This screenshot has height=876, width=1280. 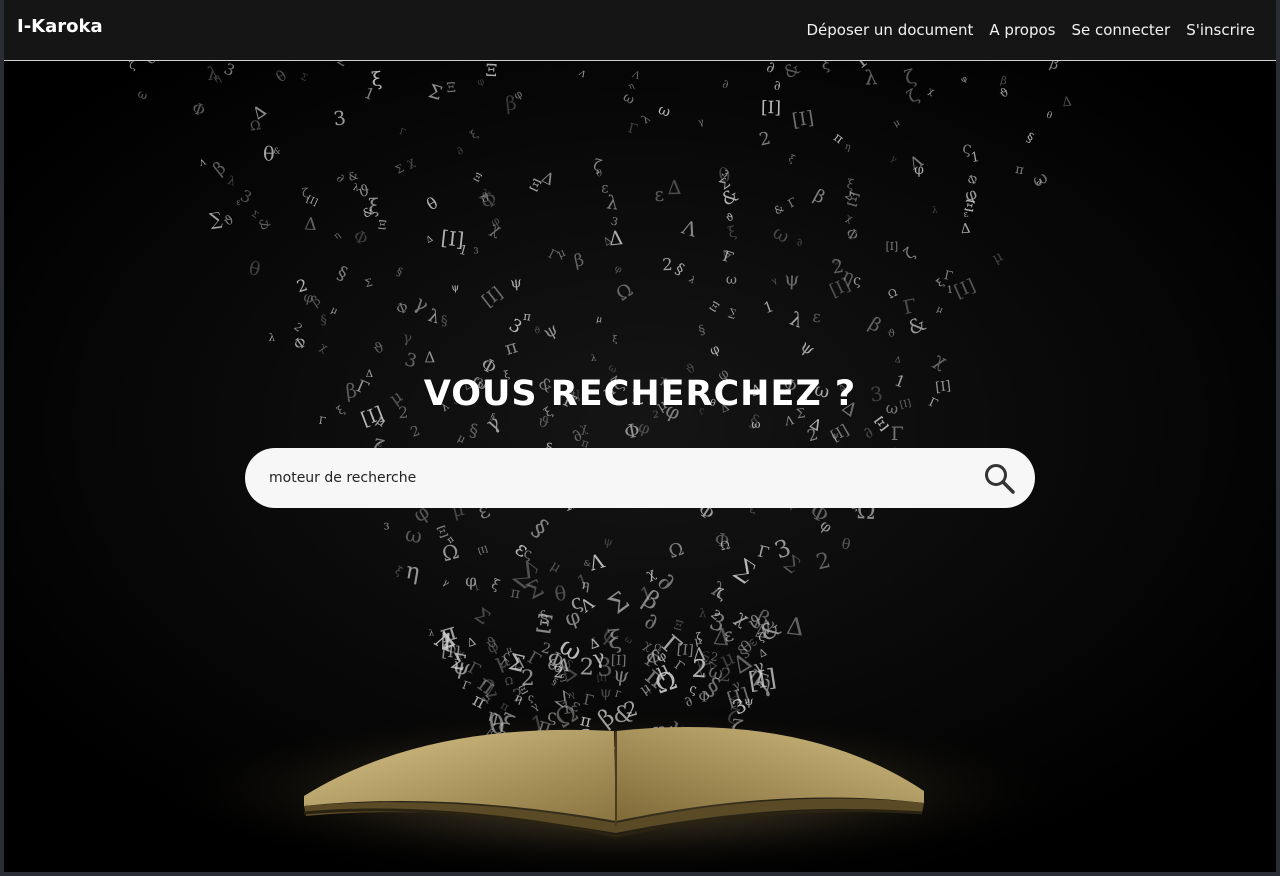 What do you see at coordinates (132, 66) in the screenshot?
I see `svg-text: ζ` at bounding box center [132, 66].